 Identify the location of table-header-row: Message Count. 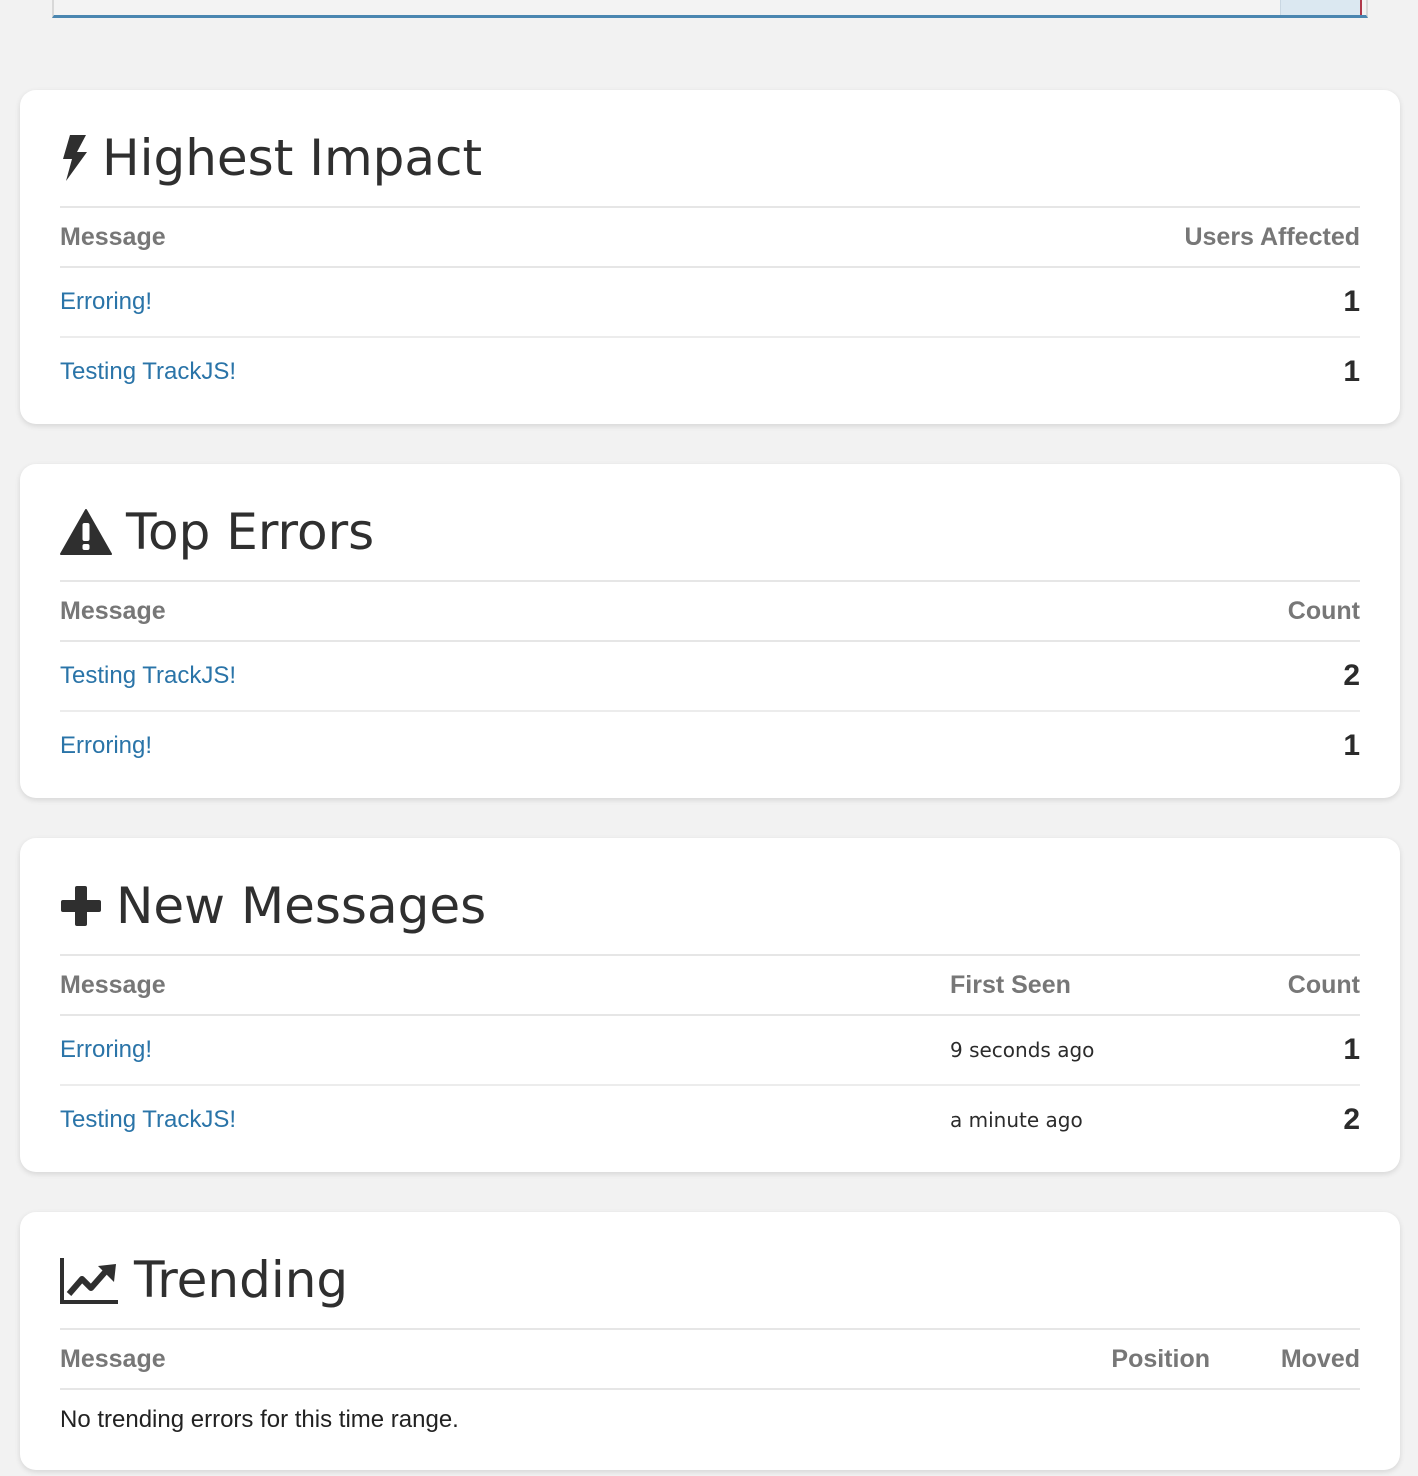
(710, 612).